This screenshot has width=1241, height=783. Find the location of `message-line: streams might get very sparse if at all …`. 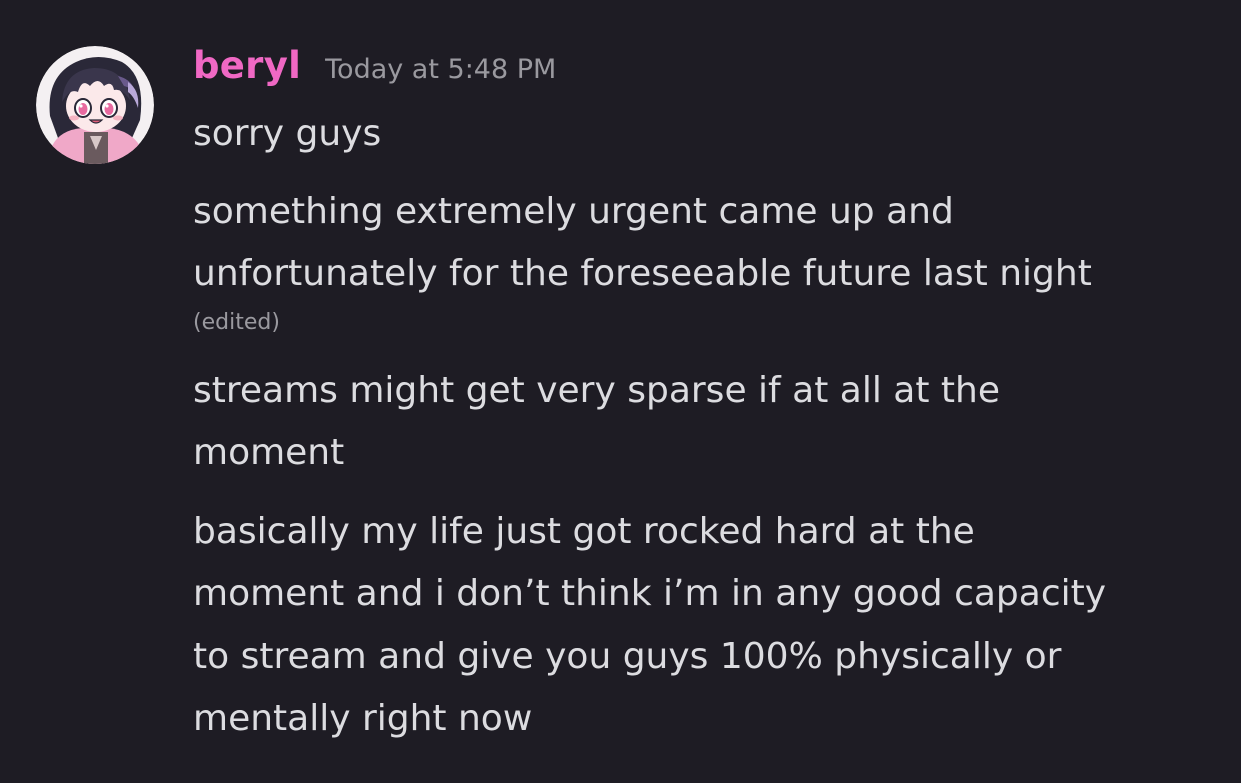

message-line: streams might get very sparse if at all … is located at coordinates (596, 390).